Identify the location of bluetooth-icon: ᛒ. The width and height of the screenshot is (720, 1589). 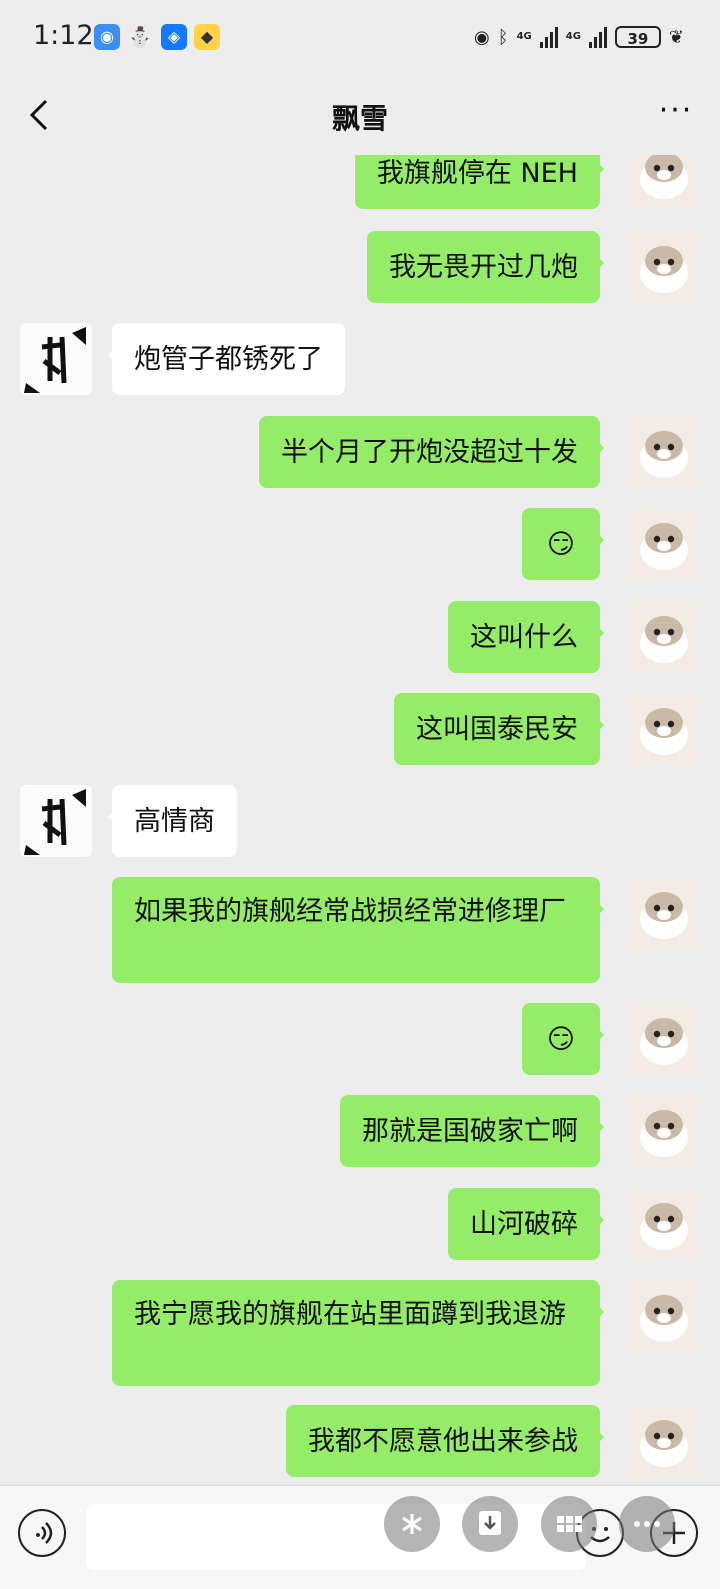
(503, 37).